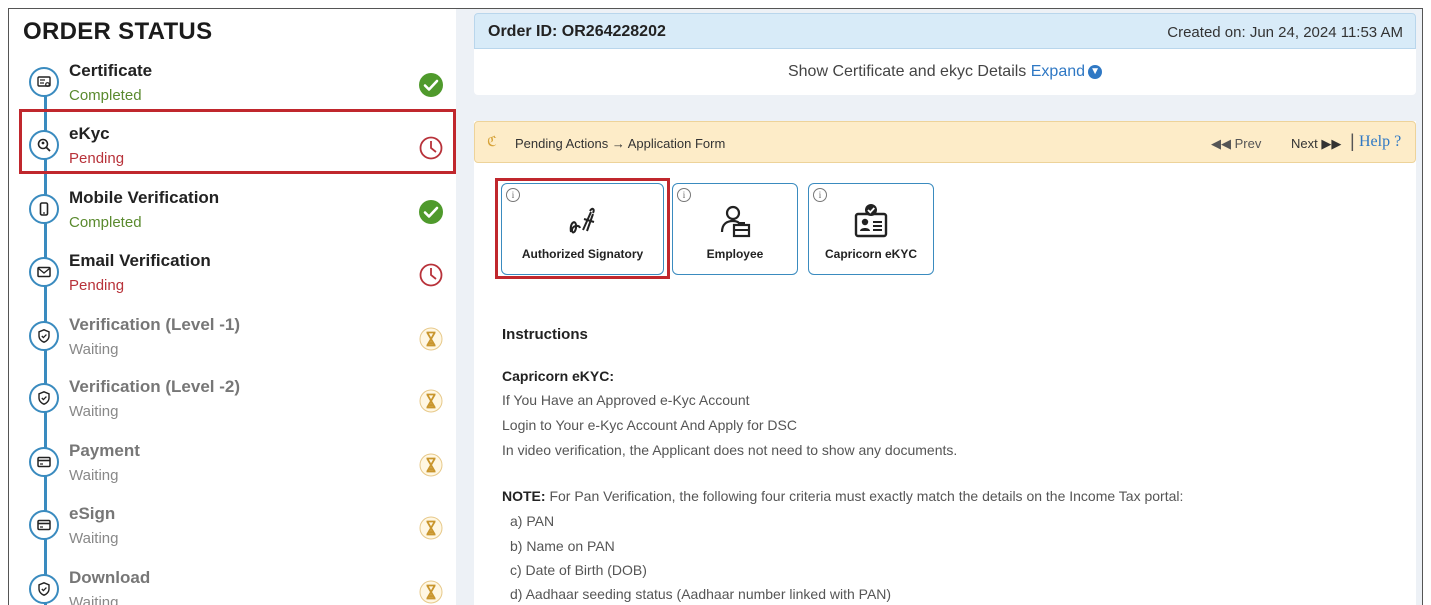 The width and height of the screenshot is (1431, 605). I want to click on created-date: Created on: Jun 24, 2024 11:53 AM, so click(1285, 32).